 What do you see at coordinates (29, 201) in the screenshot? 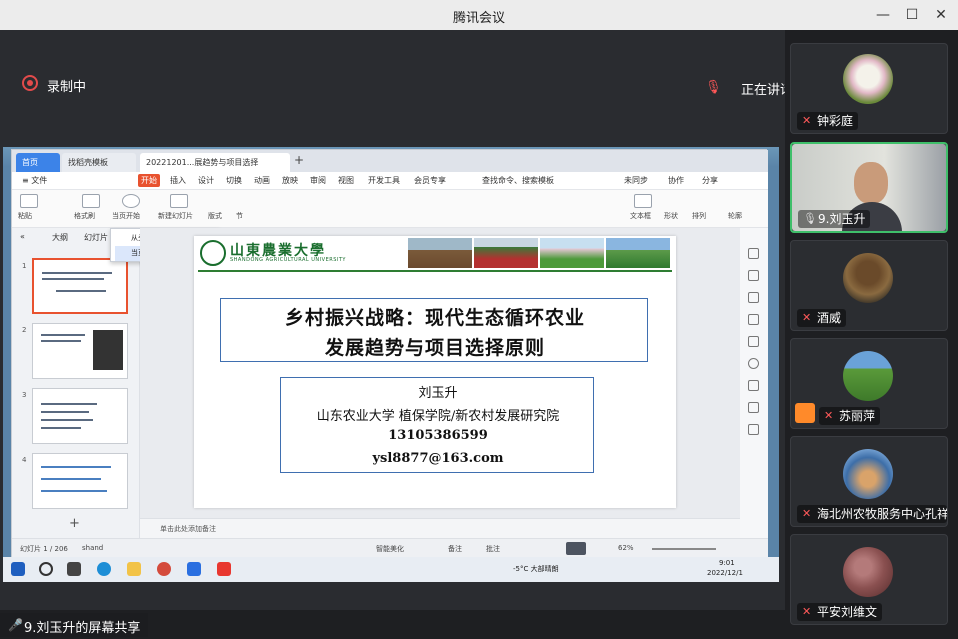
I see `paste-icon` at bounding box center [29, 201].